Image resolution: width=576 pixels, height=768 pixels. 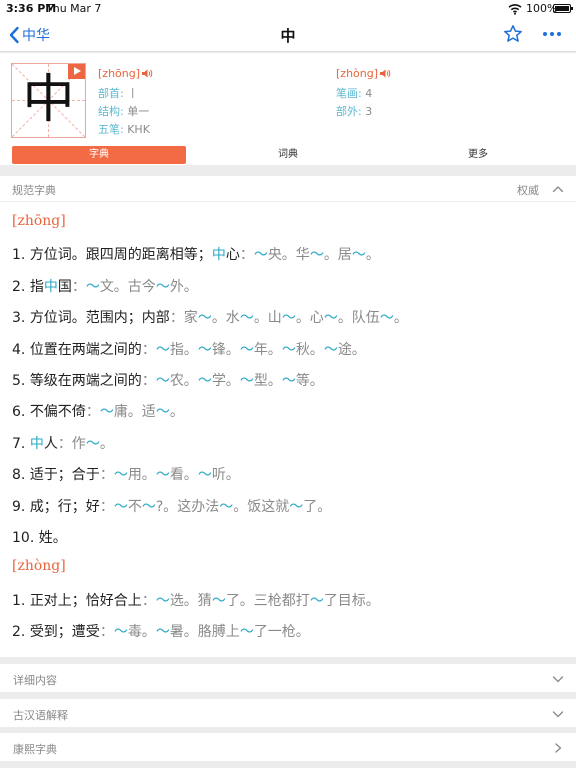 What do you see at coordinates (21, 632) in the screenshot?
I see `definition-number: 2.` at bounding box center [21, 632].